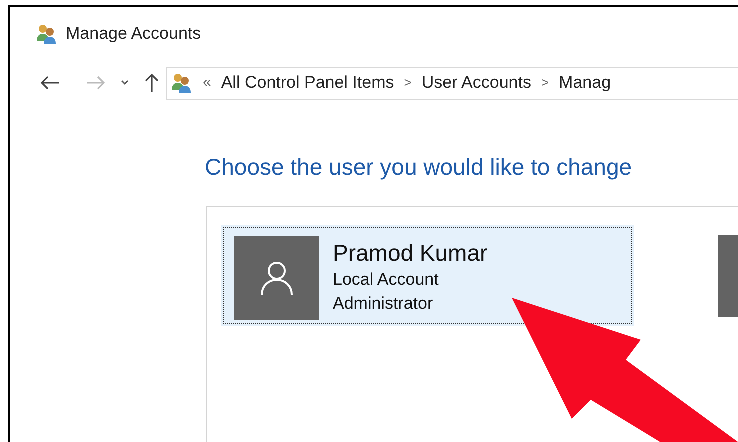 Image resolution: width=738 pixels, height=442 pixels. Describe the element at coordinates (307, 83) in the screenshot. I see `breadcrumb: All Control Panel Items` at that location.